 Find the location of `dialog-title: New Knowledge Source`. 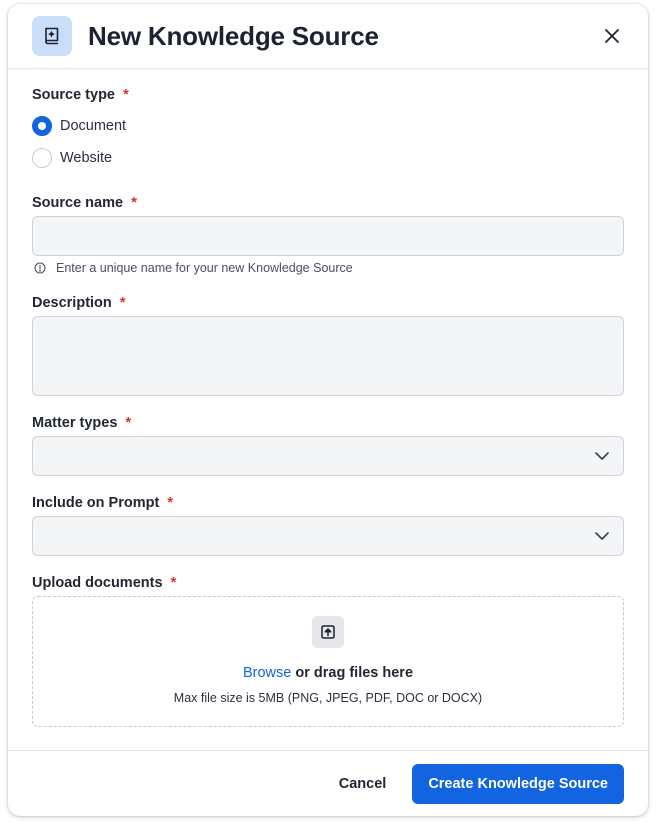

dialog-title: New Knowledge Source is located at coordinates (233, 35).